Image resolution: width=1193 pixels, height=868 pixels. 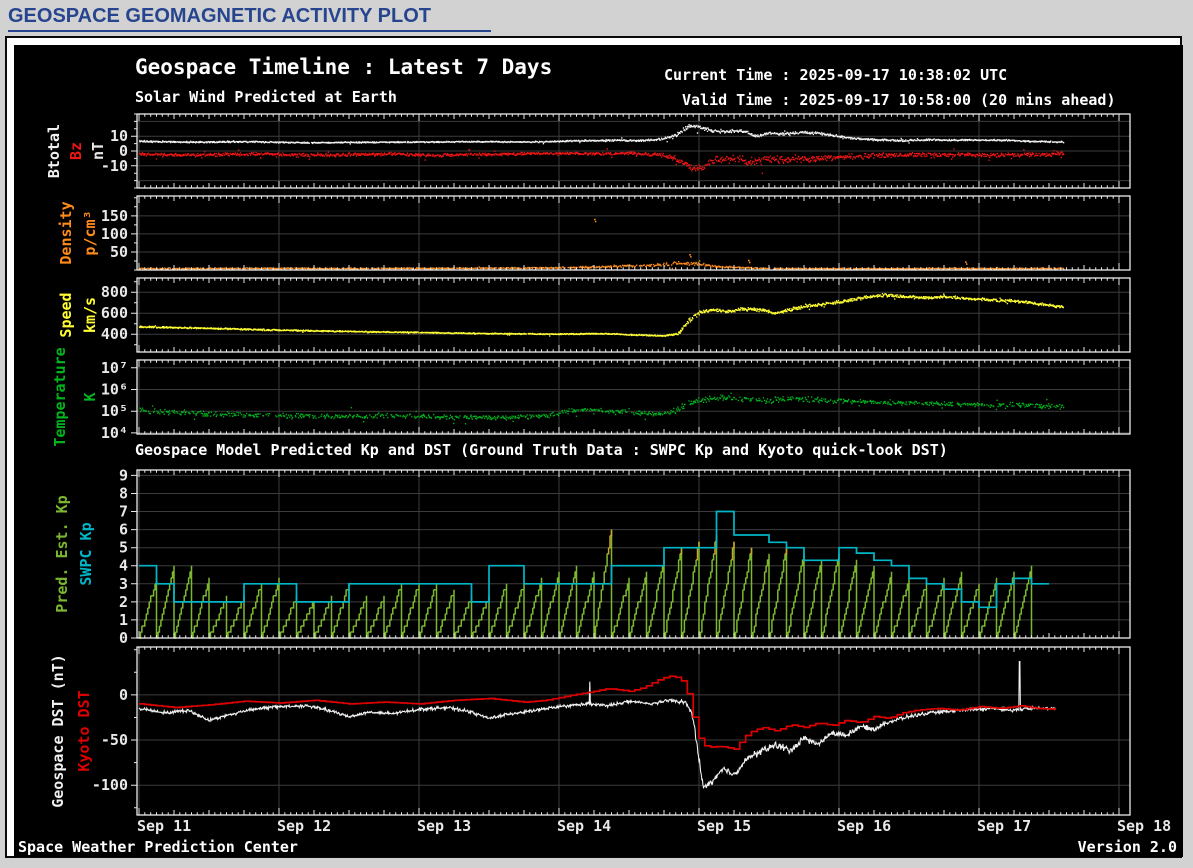 What do you see at coordinates (90, 315) in the screenshot?
I see `y-axis-label: km/s` at bounding box center [90, 315].